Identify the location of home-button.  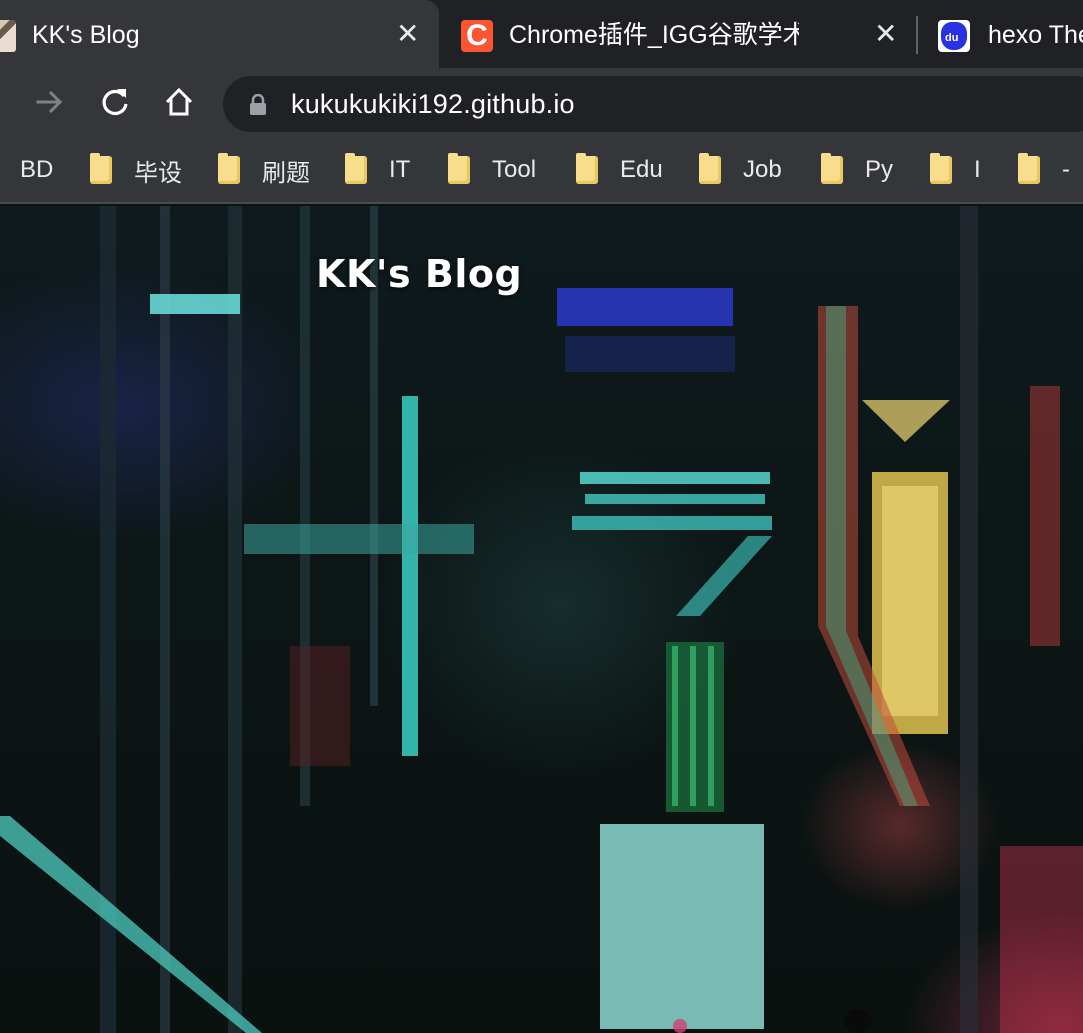
(179, 102).